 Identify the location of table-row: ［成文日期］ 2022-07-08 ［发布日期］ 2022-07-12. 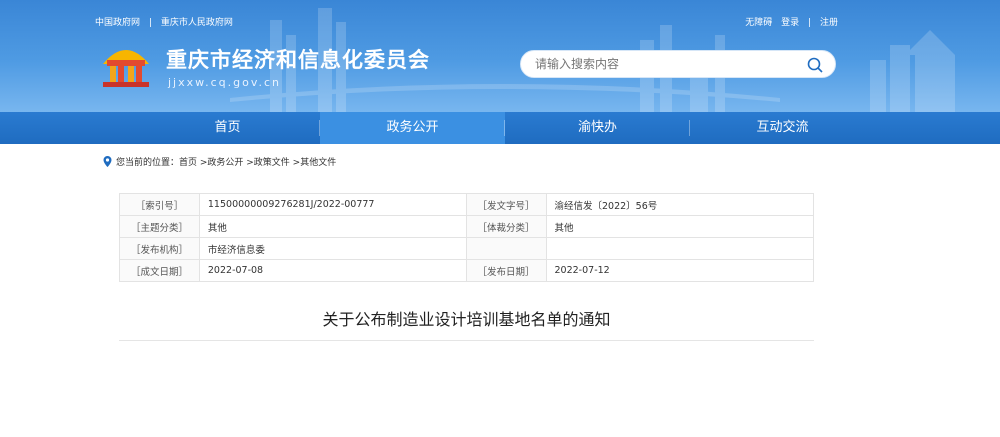
(466, 270).